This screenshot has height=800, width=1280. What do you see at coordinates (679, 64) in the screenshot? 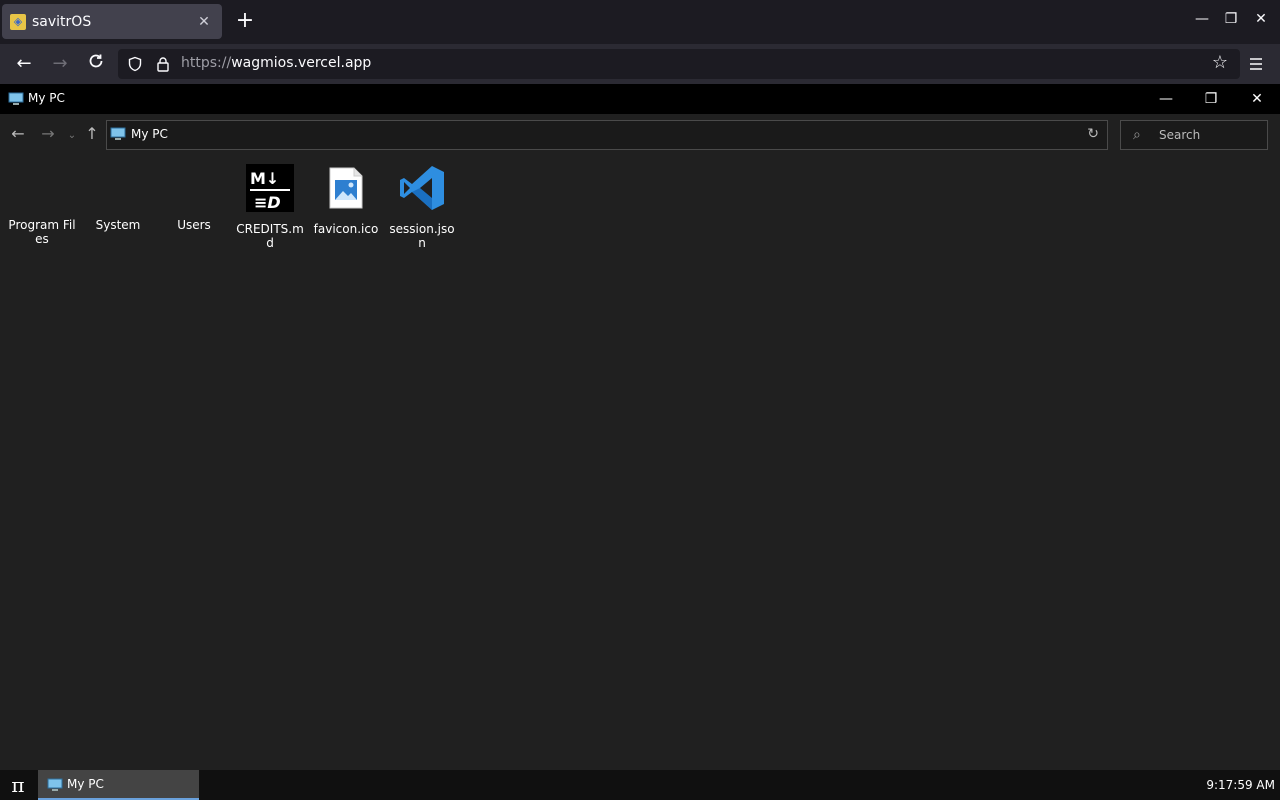
I see `url-bar: https://wagmios.vercel.app ☆` at bounding box center [679, 64].